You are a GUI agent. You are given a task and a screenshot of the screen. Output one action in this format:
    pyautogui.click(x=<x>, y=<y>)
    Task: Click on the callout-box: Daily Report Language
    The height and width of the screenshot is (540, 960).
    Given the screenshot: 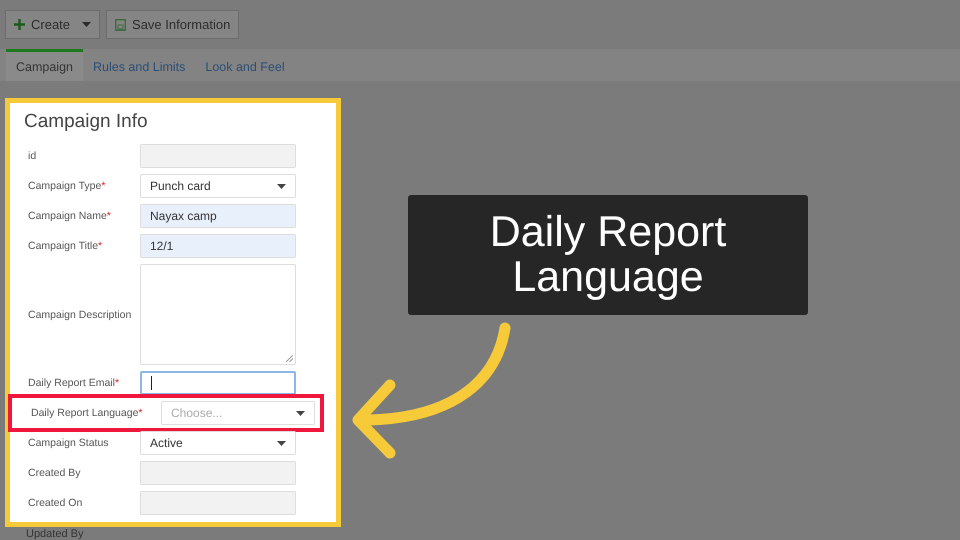 What is the action you would take?
    pyautogui.click(x=608, y=255)
    